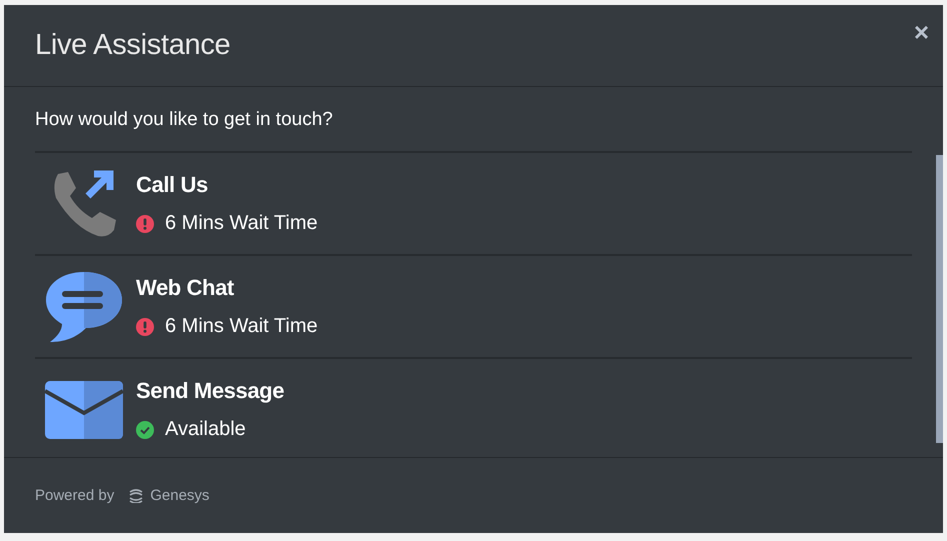 The width and height of the screenshot is (947, 541). I want to click on close-button: ×, so click(921, 32).